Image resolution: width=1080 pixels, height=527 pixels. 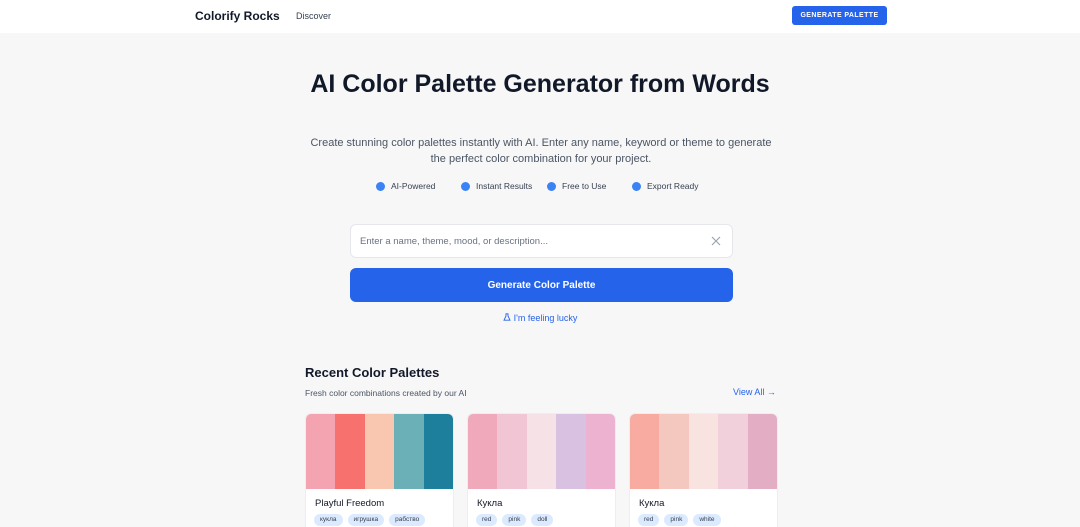 I want to click on feature-ai-powered: AI-Powered, so click(x=405, y=186).